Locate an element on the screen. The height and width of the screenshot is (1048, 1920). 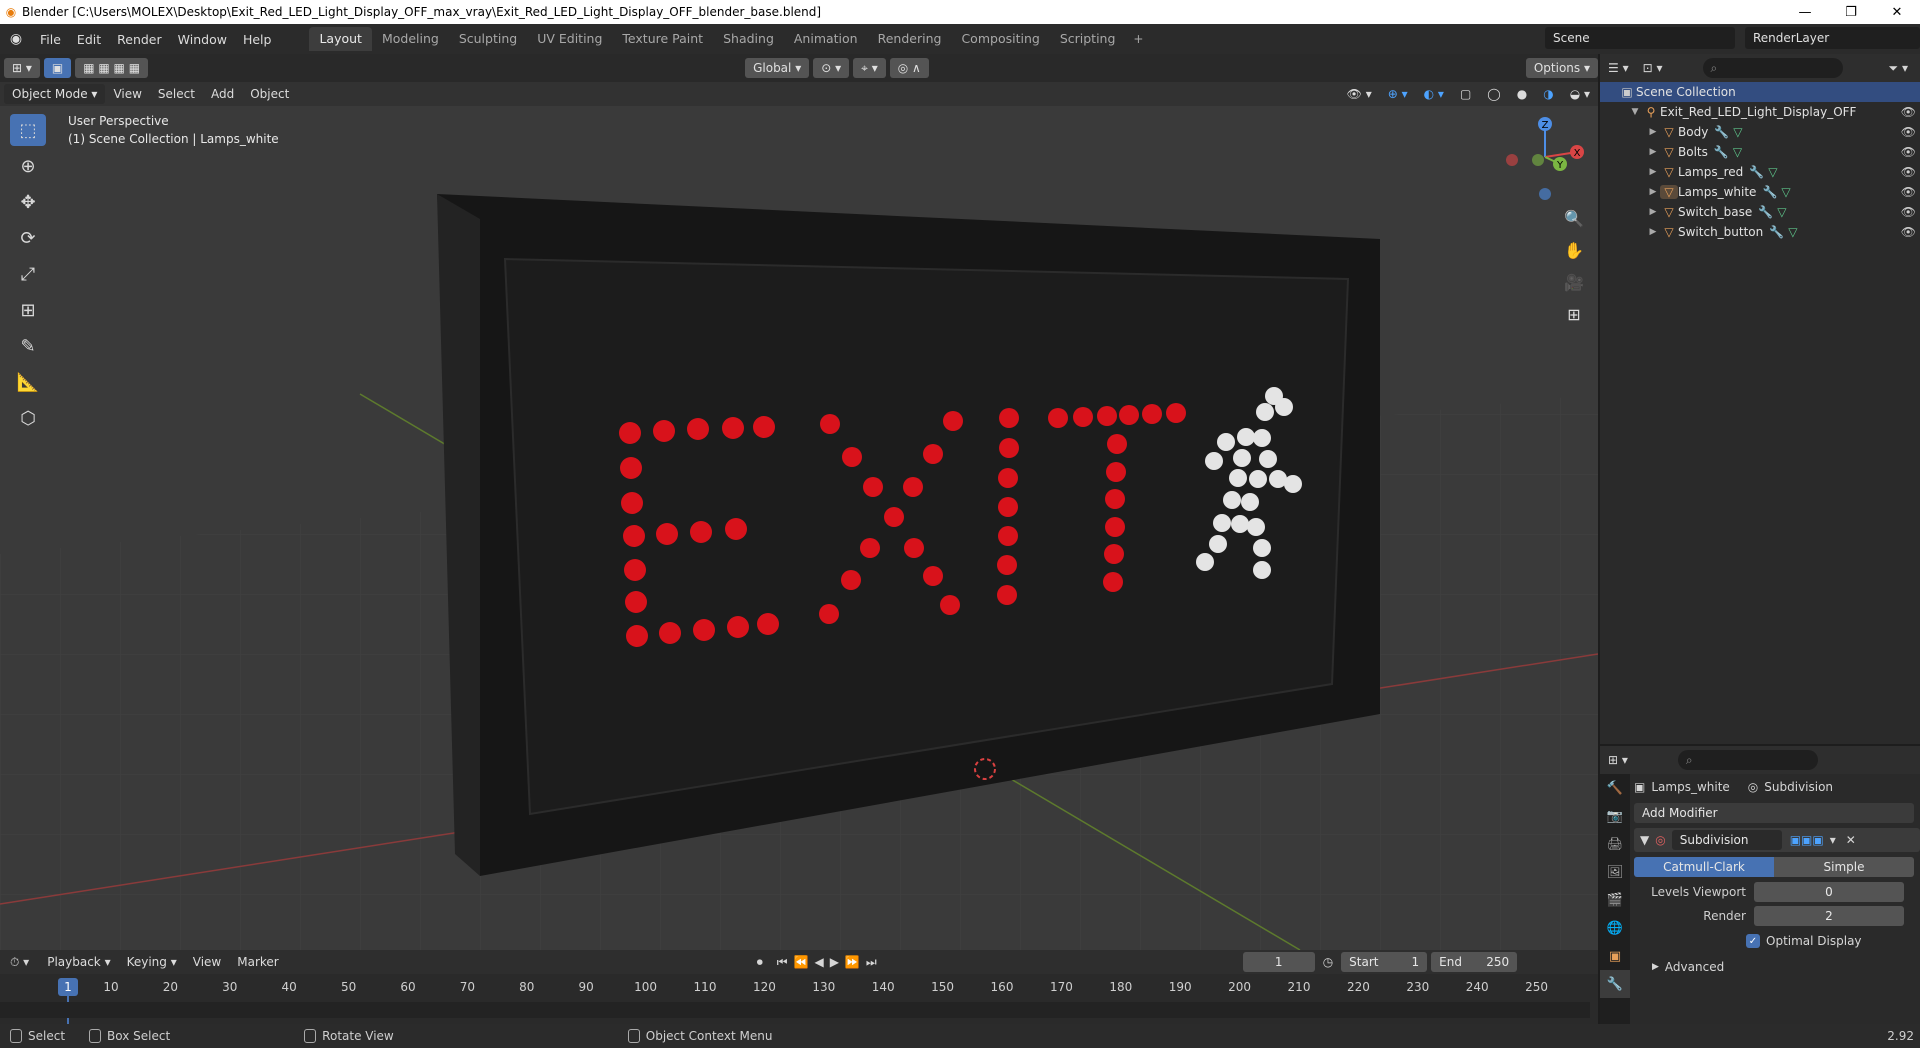
select-menu: Select is located at coordinates (176, 94).